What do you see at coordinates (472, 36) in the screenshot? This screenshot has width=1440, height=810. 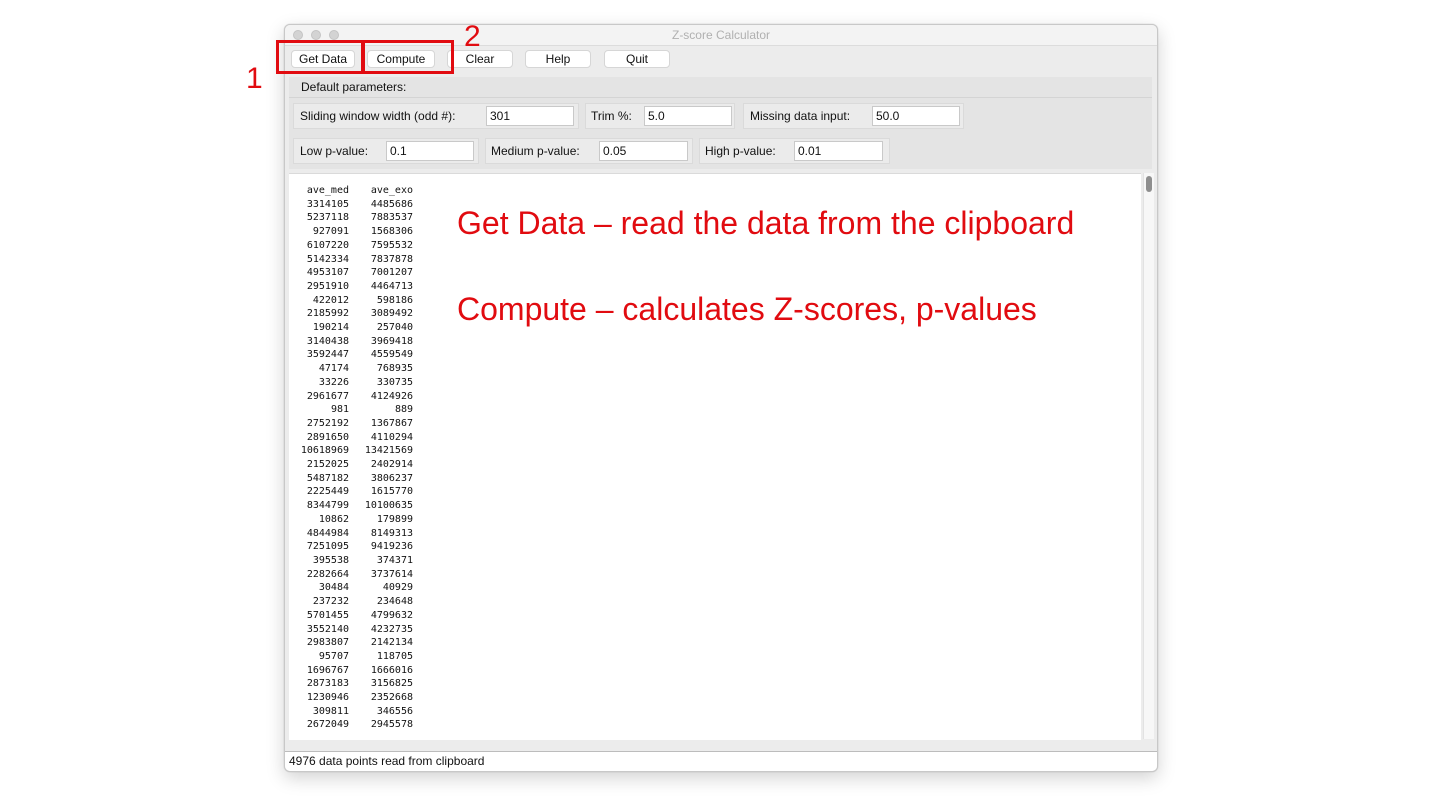 I see `step-2-number: 2` at bounding box center [472, 36].